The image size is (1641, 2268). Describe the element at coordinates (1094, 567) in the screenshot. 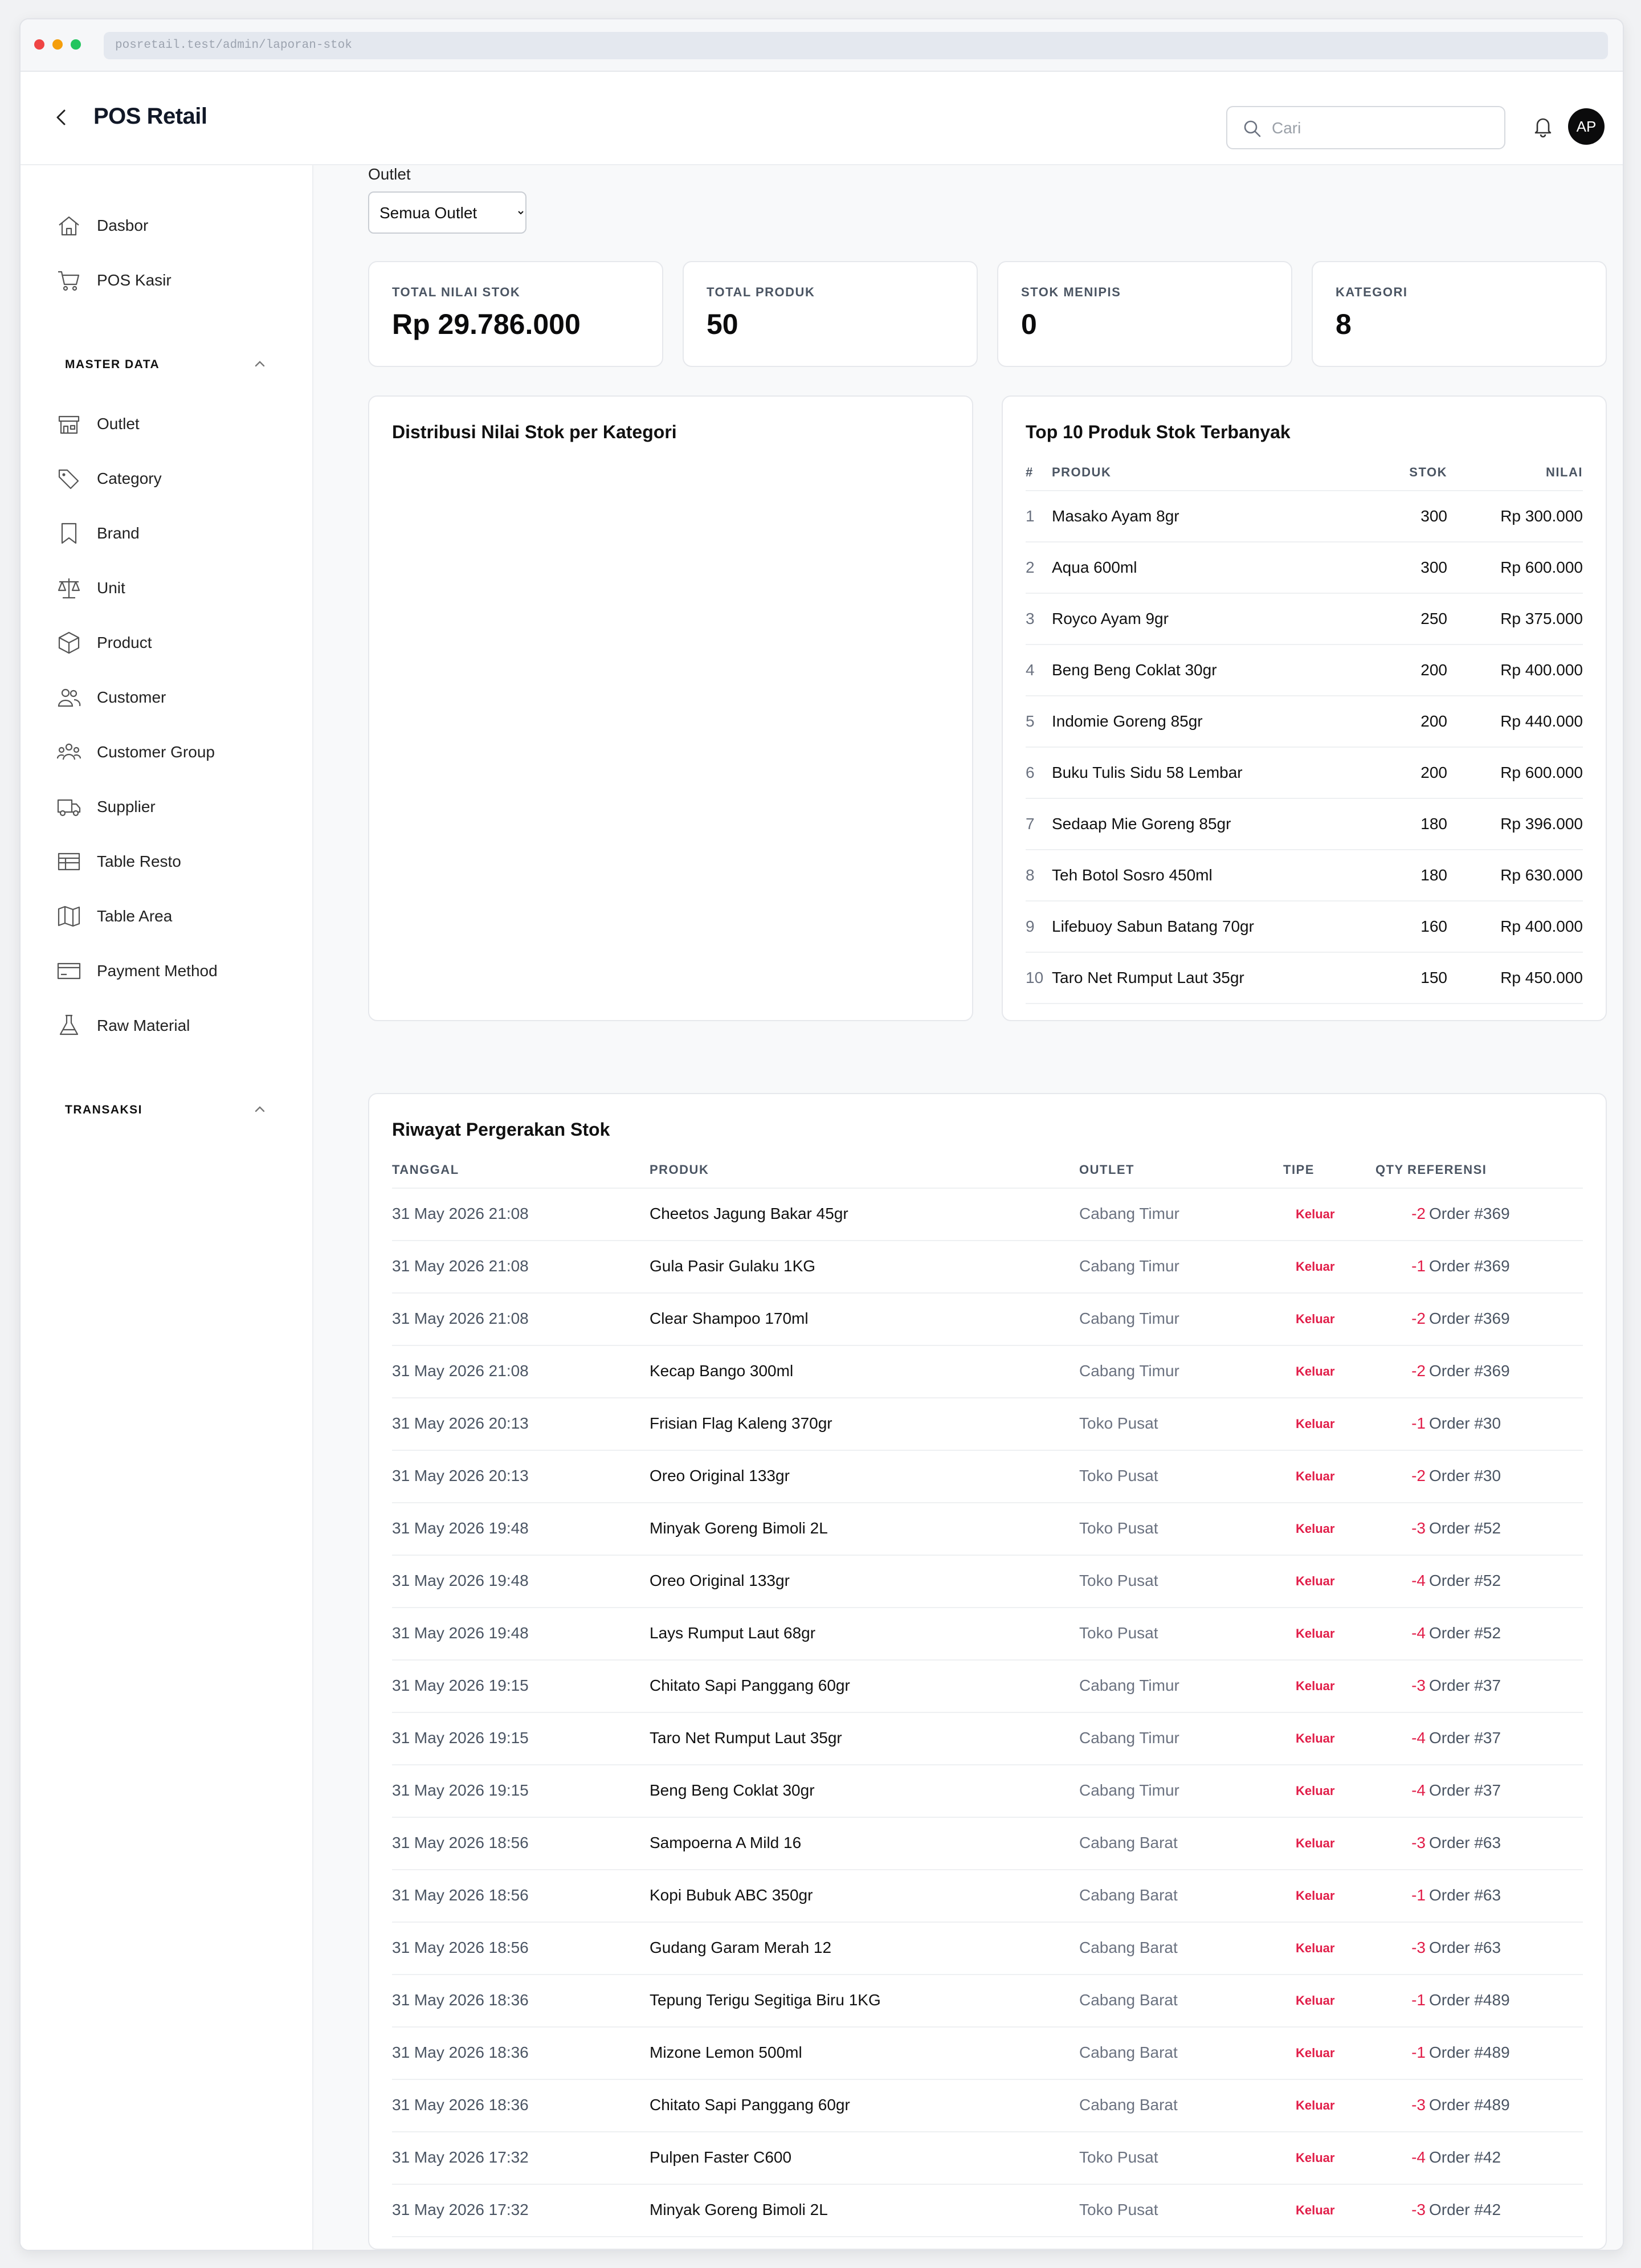

I see `product-name: Aqua 600ml` at that location.